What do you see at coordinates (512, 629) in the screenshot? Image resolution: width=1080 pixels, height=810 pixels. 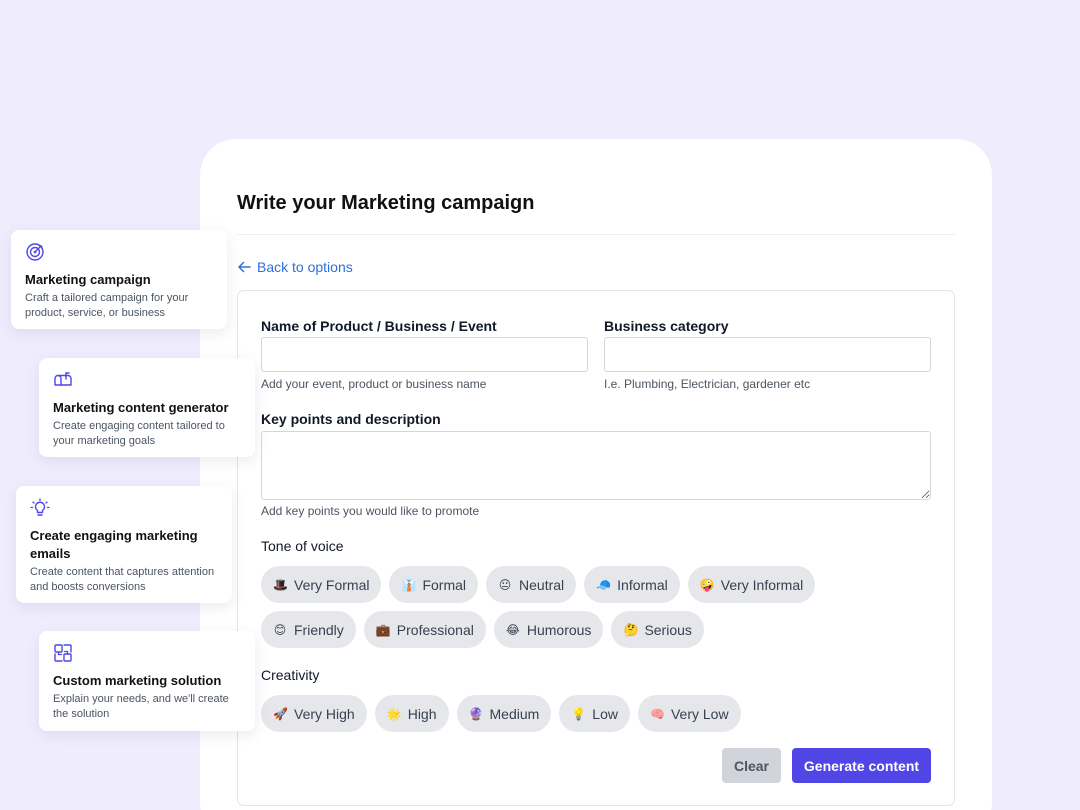 I see `laughing-face-icon: 😂` at bounding box center [512, 629].